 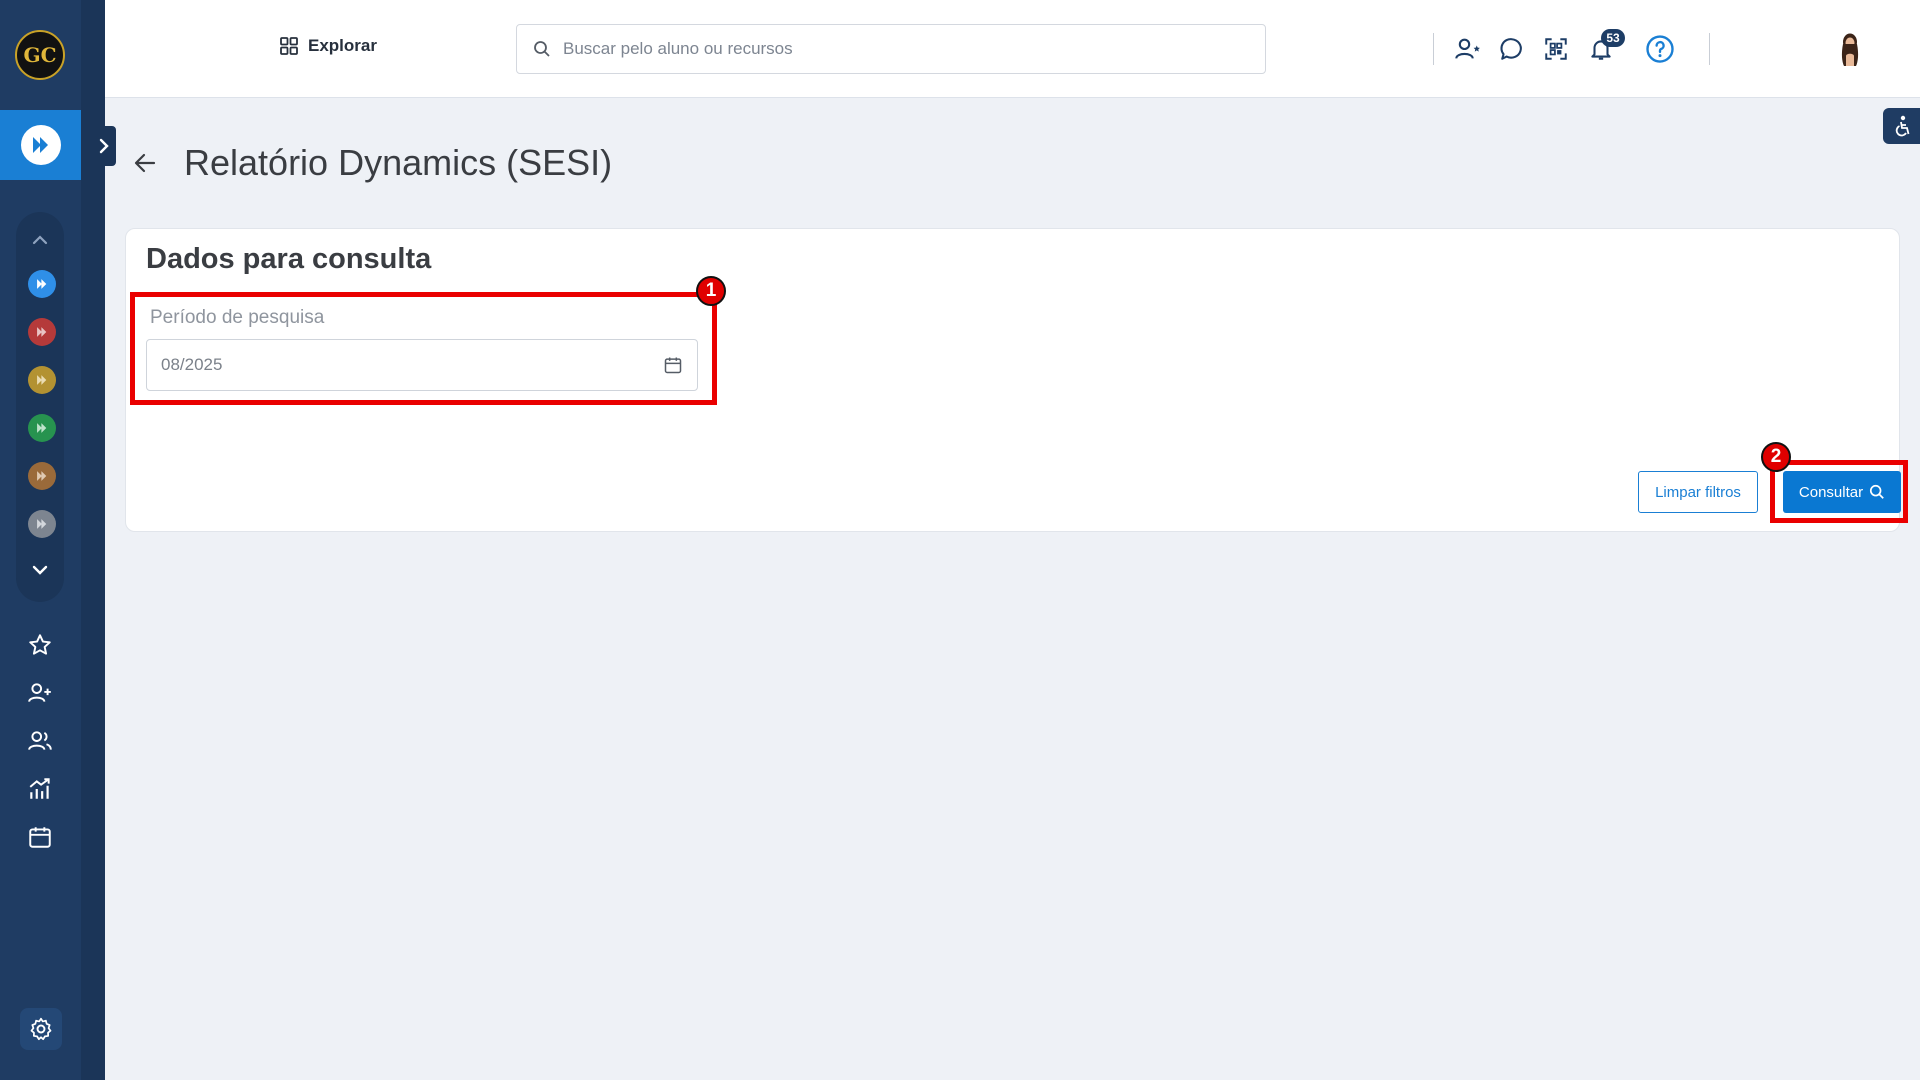 I want to click on notification-badge: 53, so click(x=1613, y=38).